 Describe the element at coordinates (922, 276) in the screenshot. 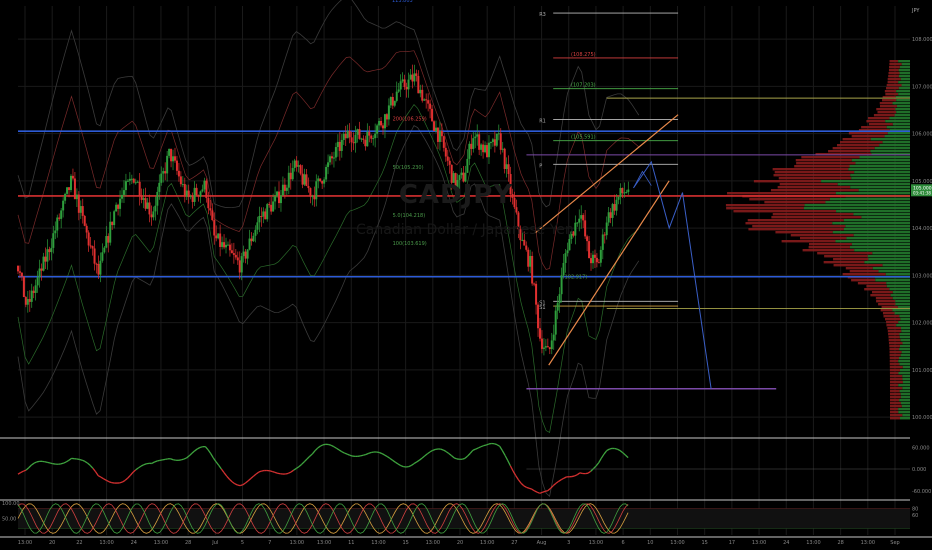

I see `price-tick-label: 103.000` at that location.